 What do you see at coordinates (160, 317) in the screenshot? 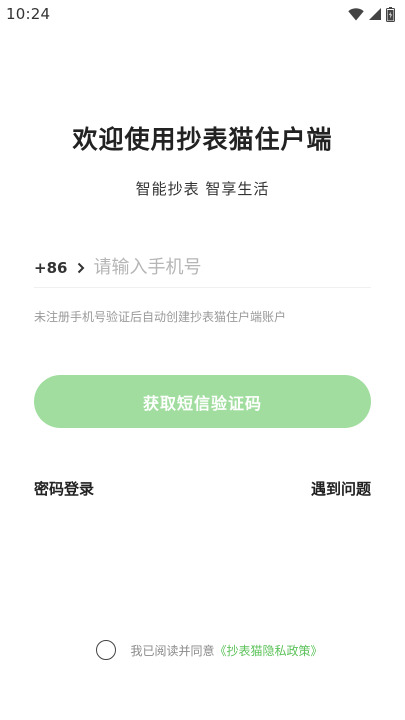
I see `registration-hint: 未注册手机号验证后自动创建抄表猫住户端账户` at bounding box center [160, 317].